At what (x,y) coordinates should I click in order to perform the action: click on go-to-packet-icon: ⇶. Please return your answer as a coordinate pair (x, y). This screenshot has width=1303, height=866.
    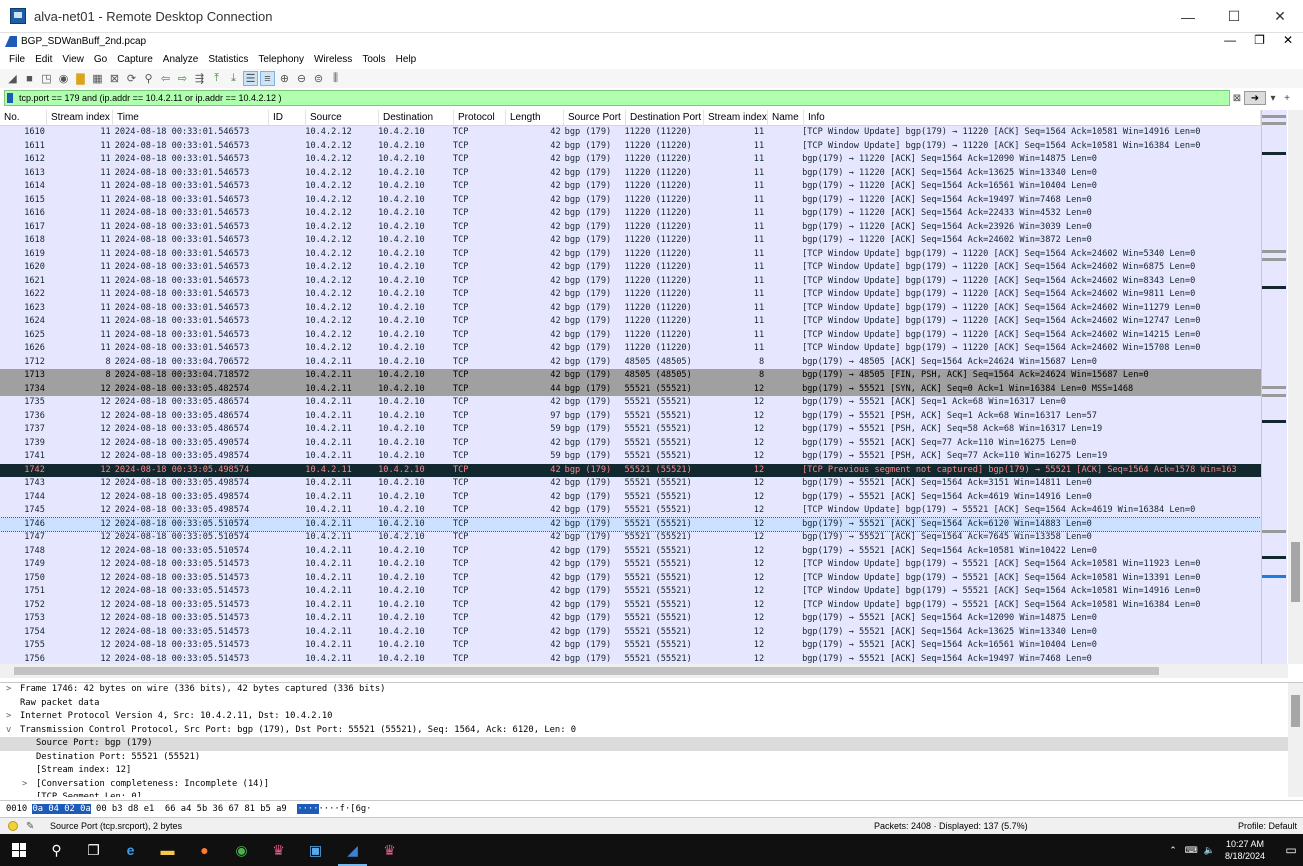
    Looking at the image, I should click on (199, 78).